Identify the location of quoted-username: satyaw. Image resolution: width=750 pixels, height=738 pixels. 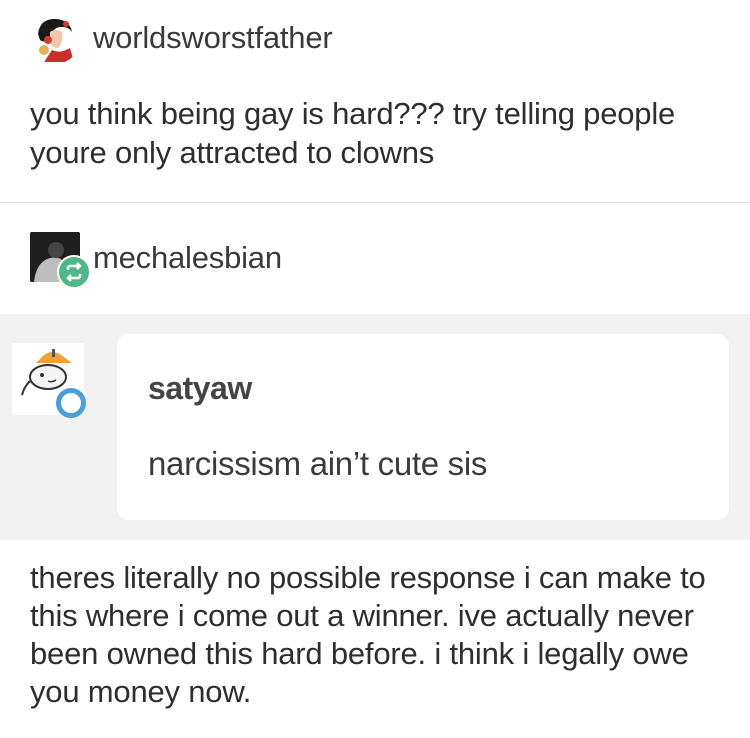
(200, 388).